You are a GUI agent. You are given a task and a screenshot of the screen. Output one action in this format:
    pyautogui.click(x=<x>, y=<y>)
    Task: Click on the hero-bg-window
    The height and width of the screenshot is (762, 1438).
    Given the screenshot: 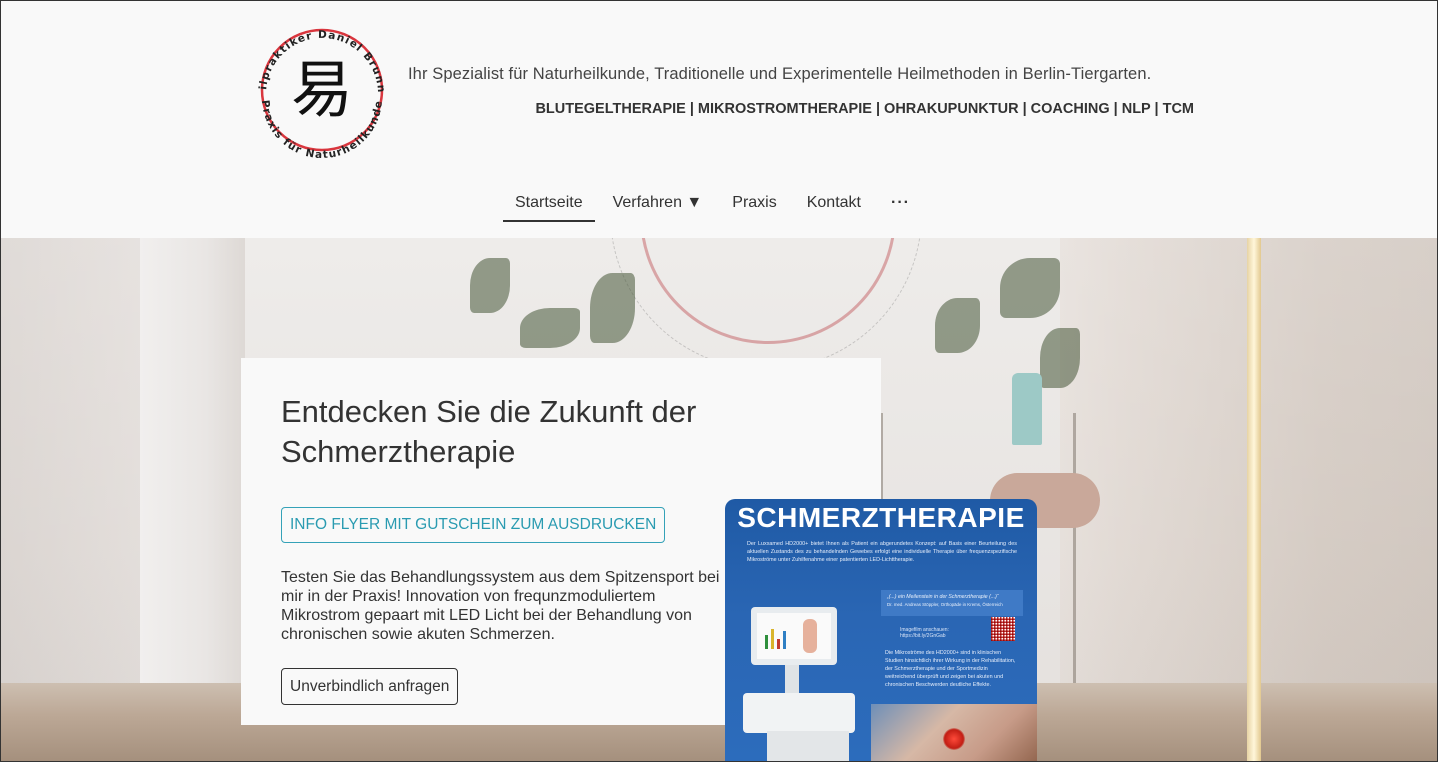 What is the action you would take?
    pyautogui.click(x=195, y=473)
    